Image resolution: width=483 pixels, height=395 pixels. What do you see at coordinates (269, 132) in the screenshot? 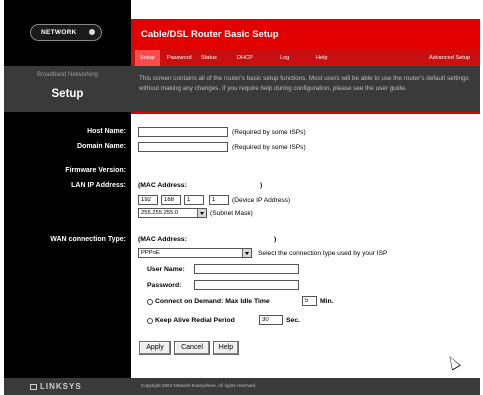
I see `host-name-hint: (Required by some ISPs)` at bounding box center [269, 132].